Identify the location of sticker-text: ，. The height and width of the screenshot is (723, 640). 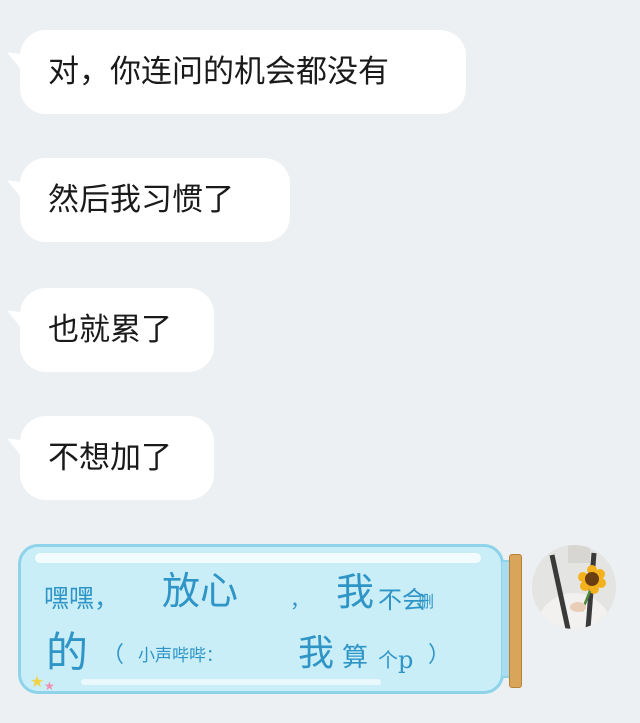
(300, 600).